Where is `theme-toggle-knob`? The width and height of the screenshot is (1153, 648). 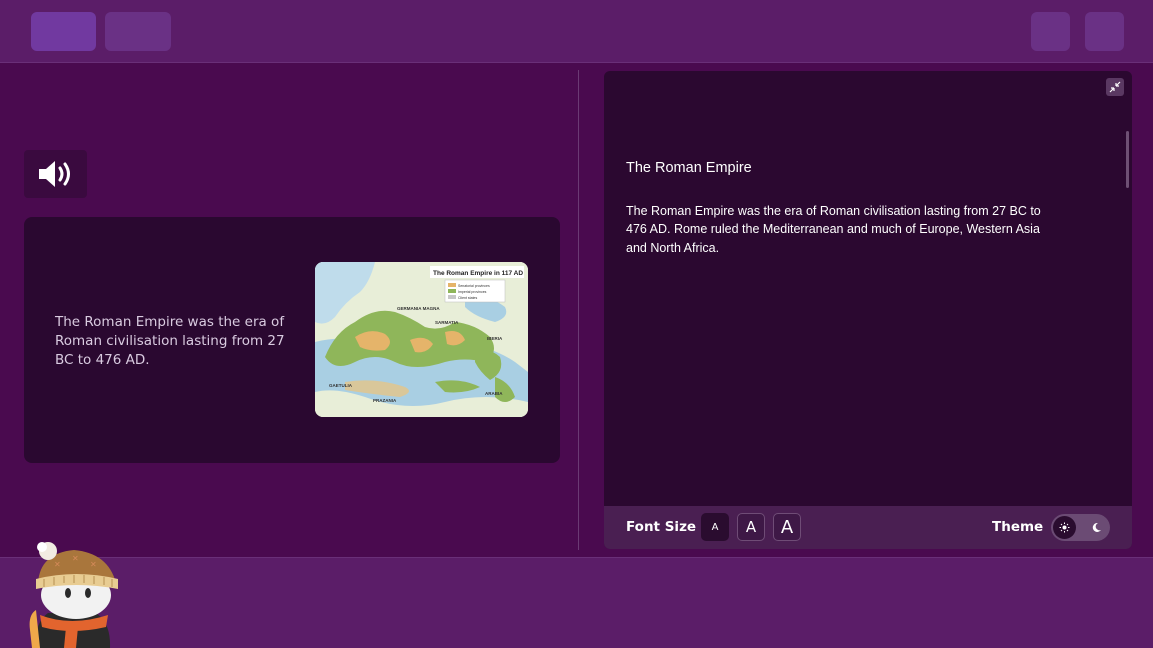
theme-toggle-knob is located at coordinates (1064, 527).